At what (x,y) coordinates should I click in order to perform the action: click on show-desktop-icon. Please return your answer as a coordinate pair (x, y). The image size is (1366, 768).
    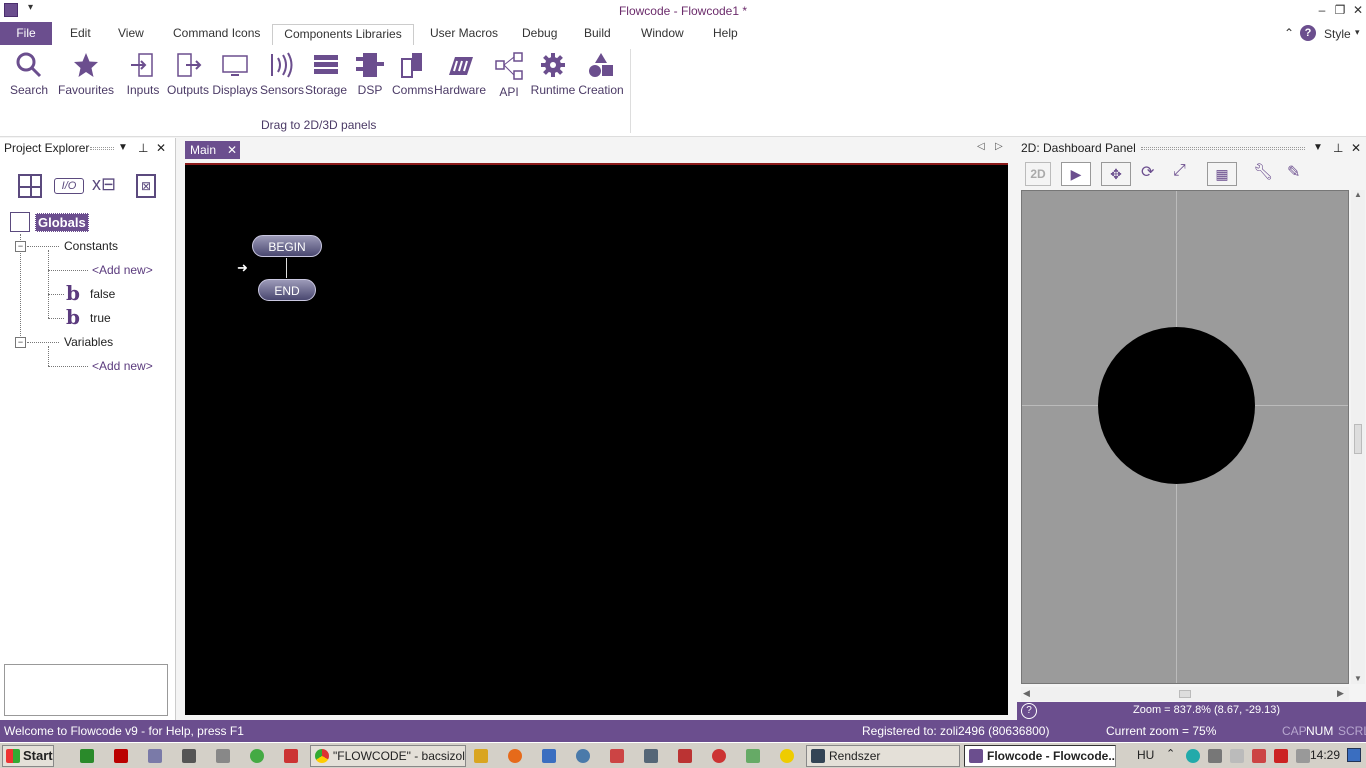
    Looking at the image, I should click on (1354, 755).